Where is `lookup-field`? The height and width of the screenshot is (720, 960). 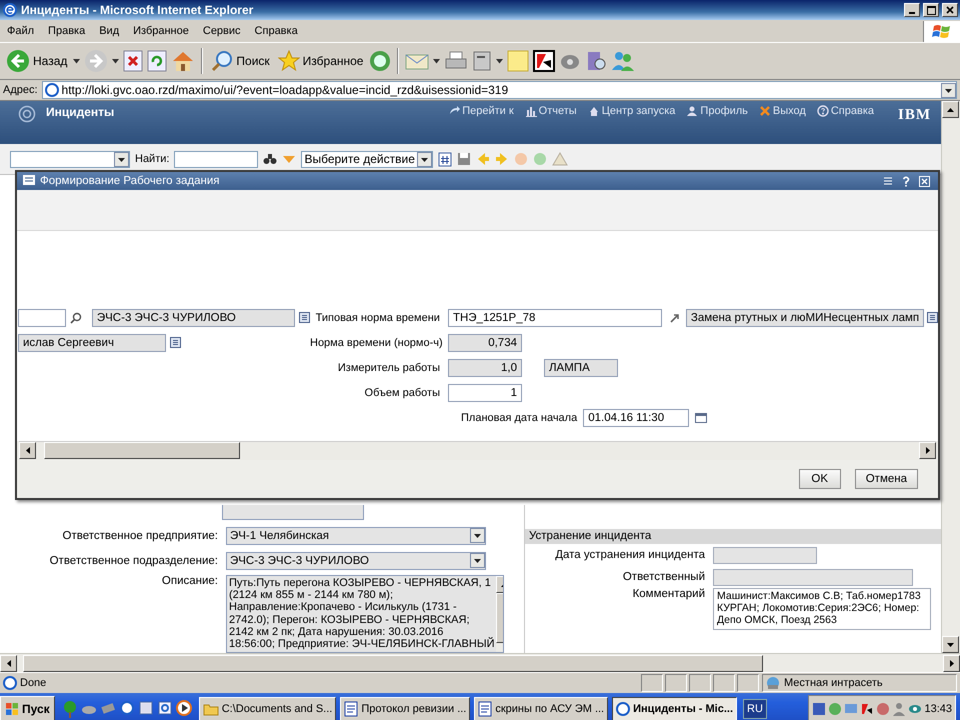
lookup-field is located at coordinates (42, 317).